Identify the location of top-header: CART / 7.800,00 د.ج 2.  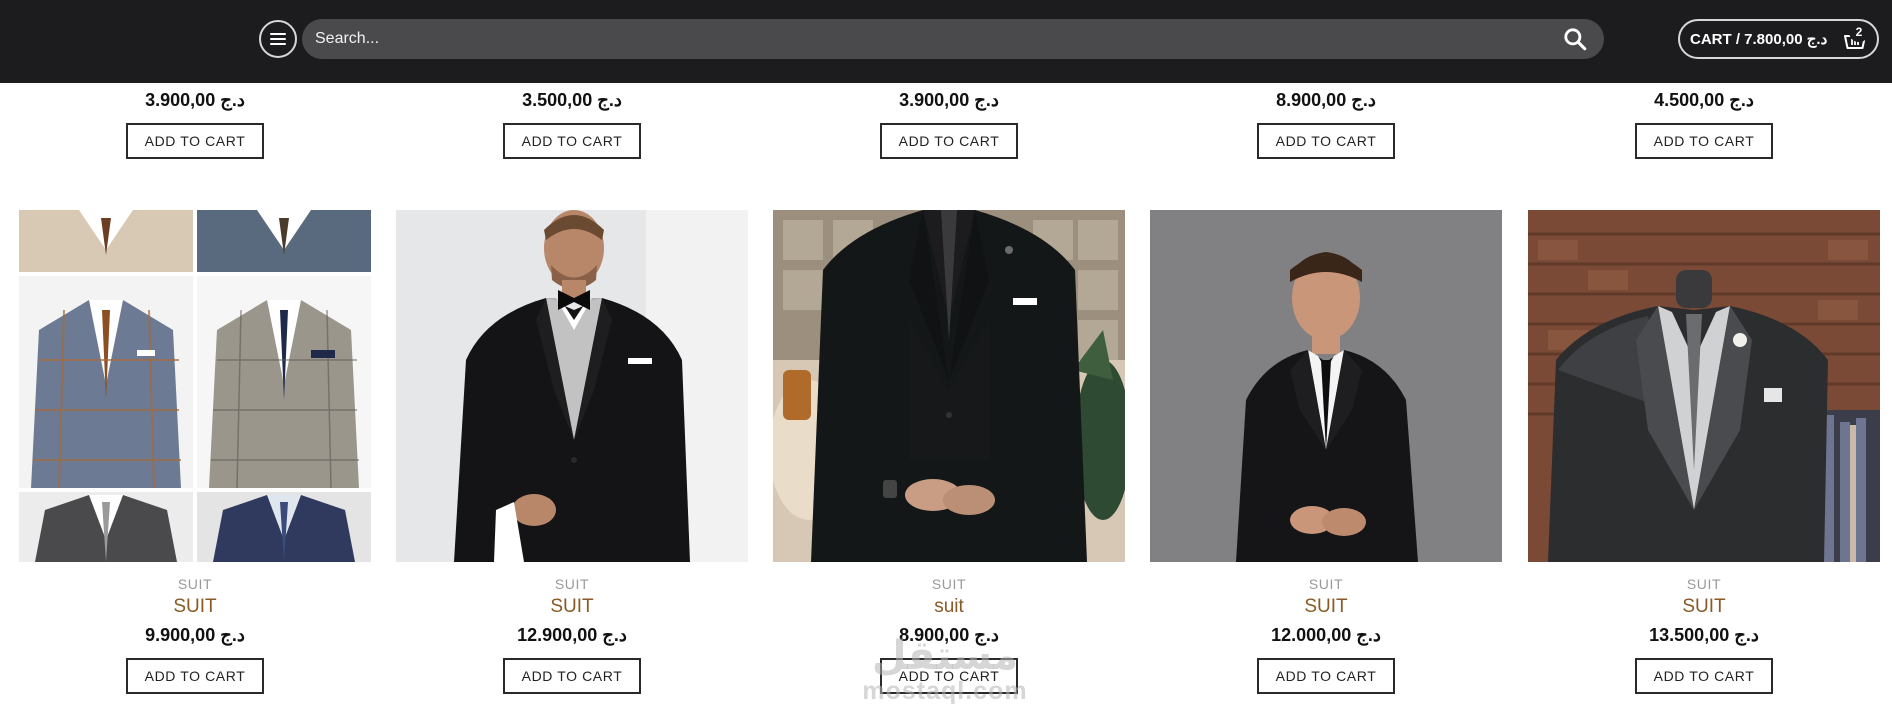
(946, 41).